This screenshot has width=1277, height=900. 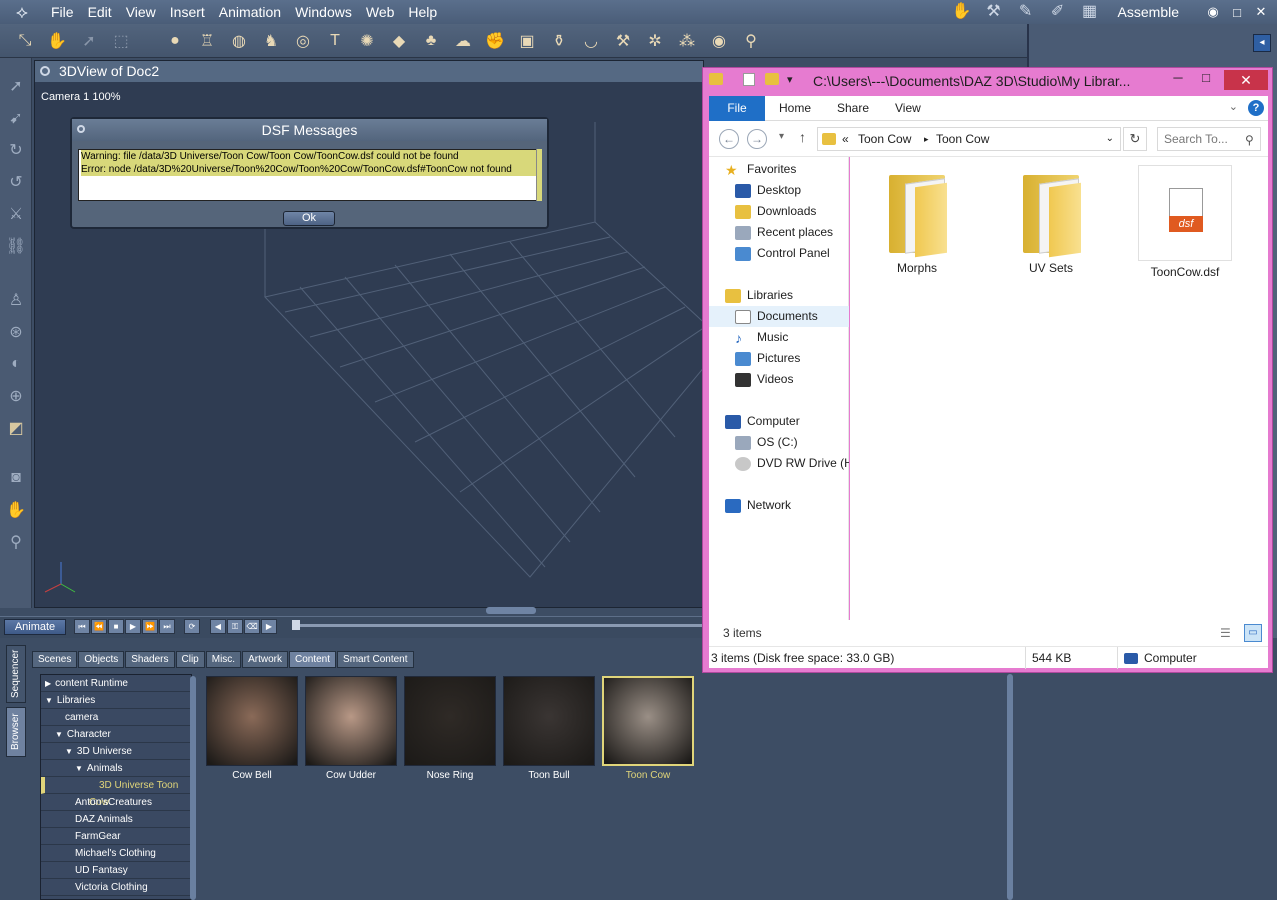 What do you see at coordinates (790, 79) in the screenshot?
I see `quick-access-dropdown-icon: ▾` at bounding box center [790, 79].